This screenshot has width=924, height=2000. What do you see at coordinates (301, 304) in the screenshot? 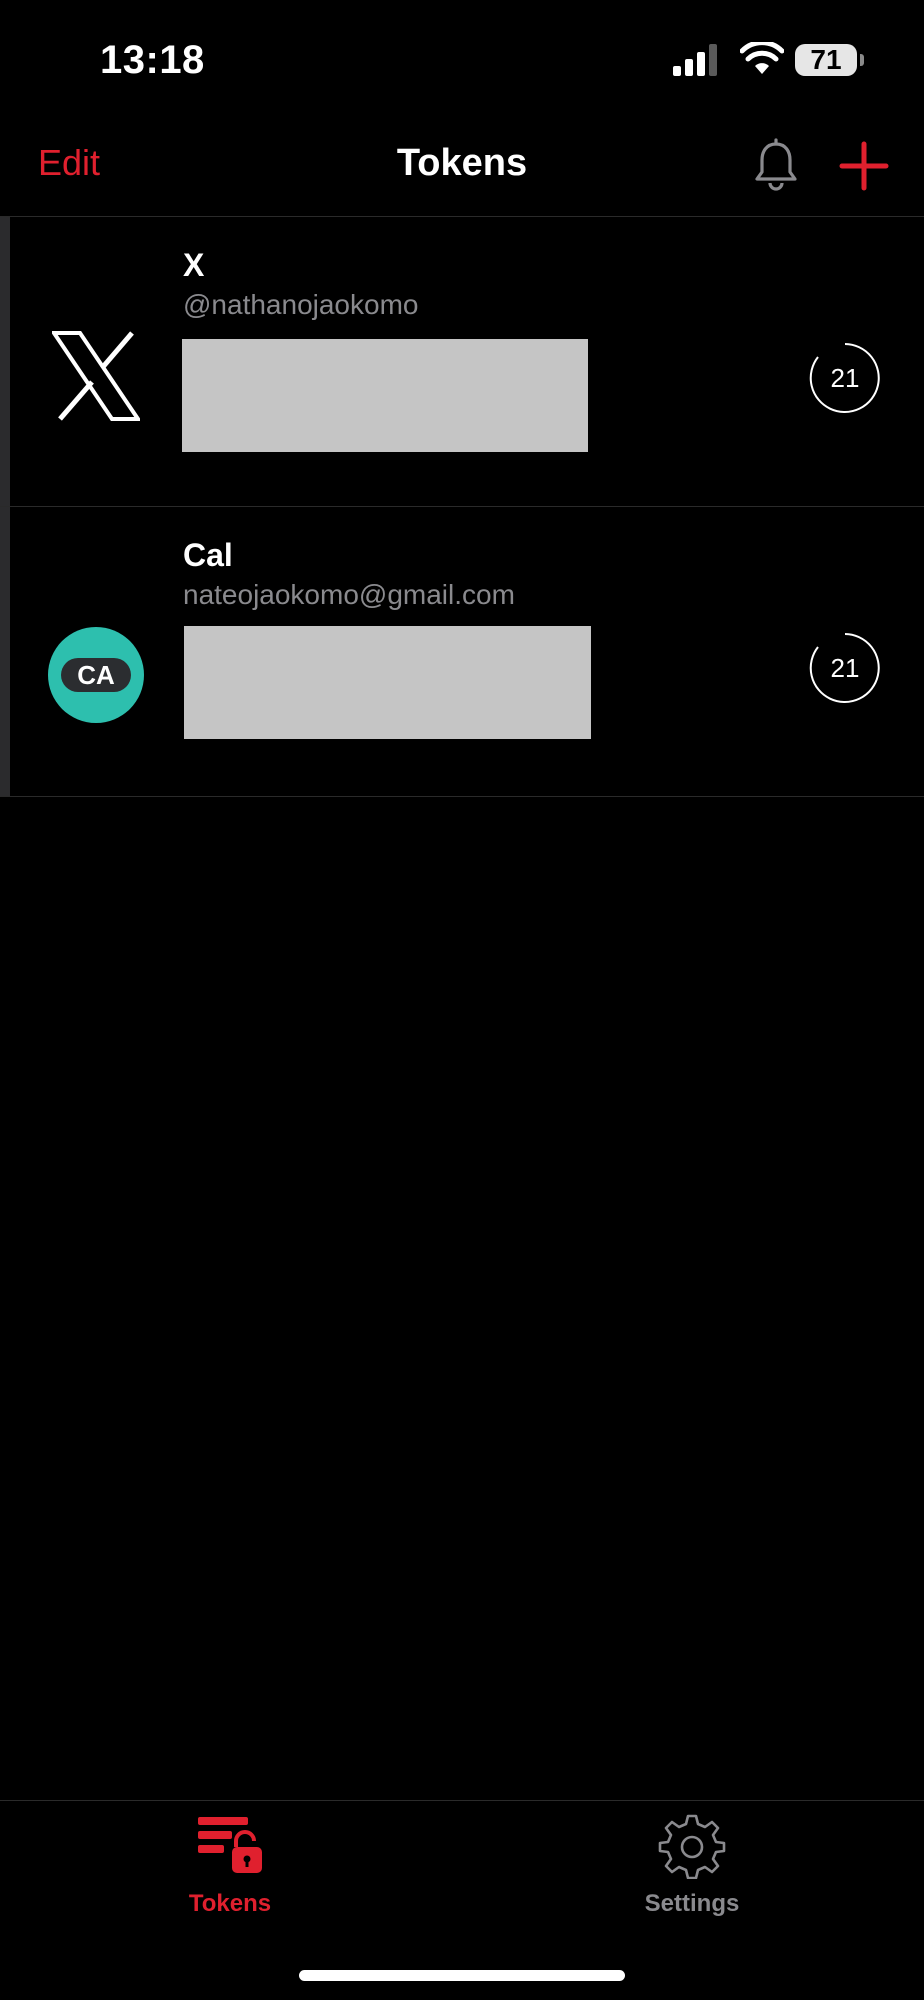
I see `token-account: @nathanojaokomo` at bounding box center [301, 304].